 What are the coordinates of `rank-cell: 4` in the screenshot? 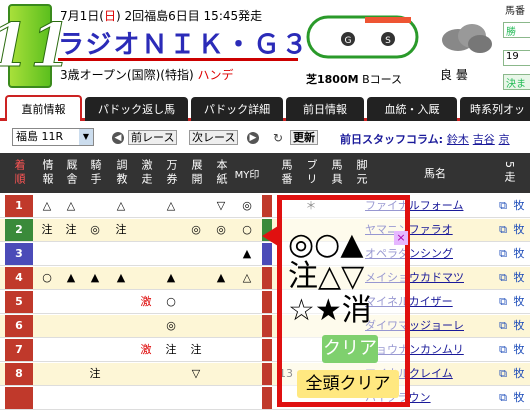 It's located at (19, 278).